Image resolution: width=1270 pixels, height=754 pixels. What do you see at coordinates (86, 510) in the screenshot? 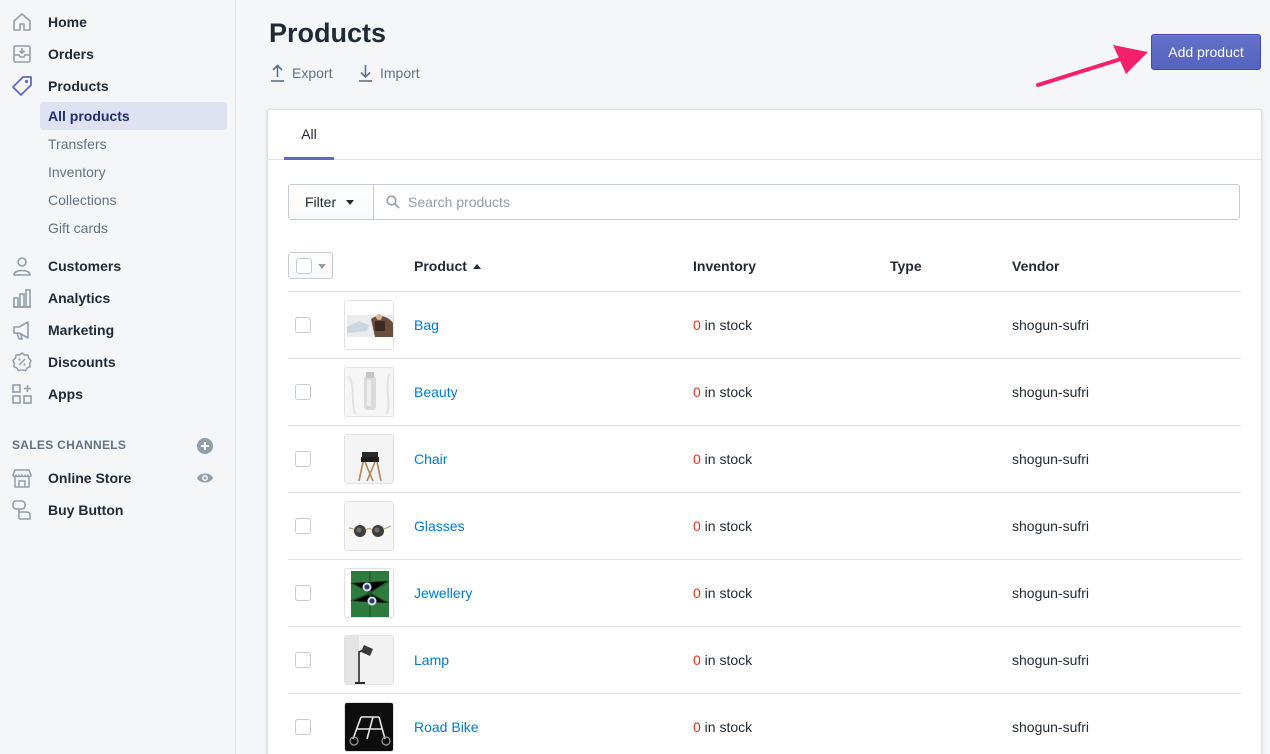
I see `sidebar-item-label: Buy Button` at bounding box center [86, 510].